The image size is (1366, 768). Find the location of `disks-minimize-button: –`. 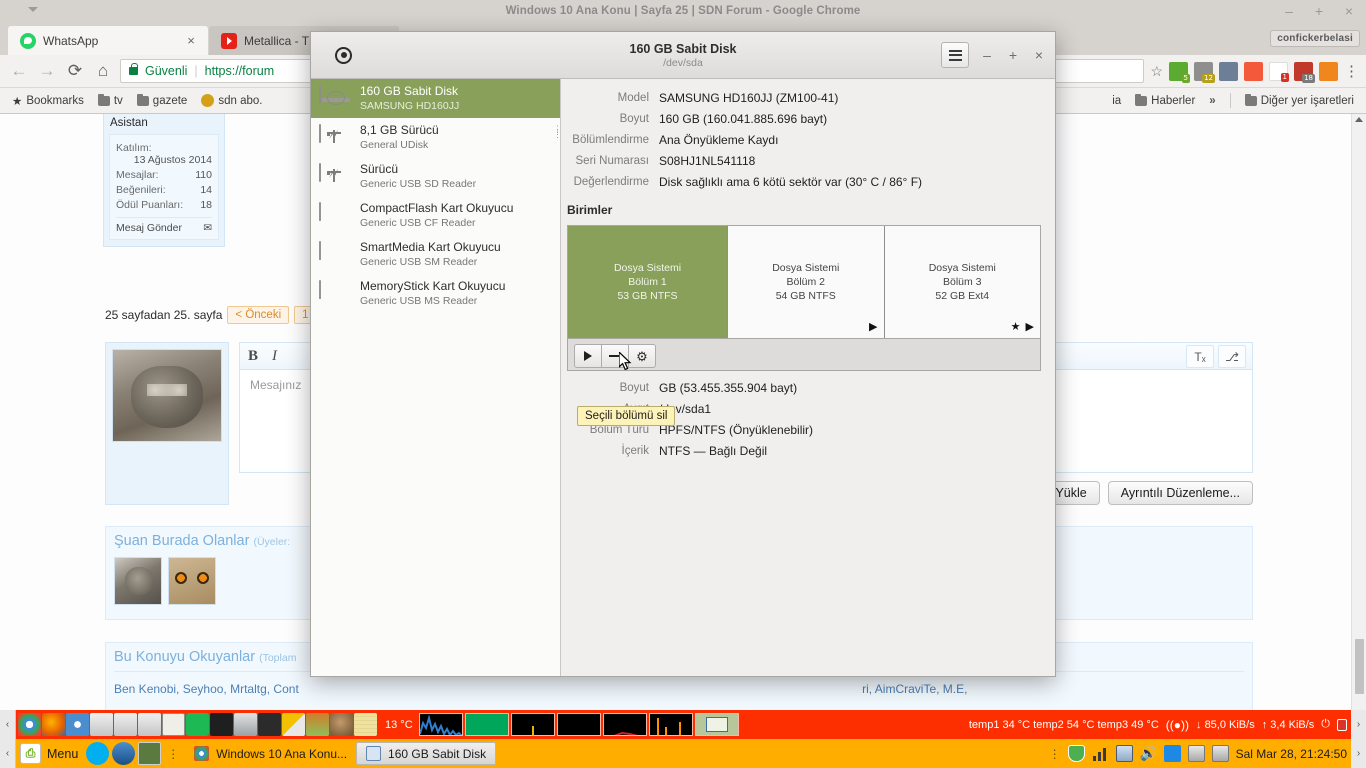

disks-minimize-button: – is located at coordinates (987, 55).